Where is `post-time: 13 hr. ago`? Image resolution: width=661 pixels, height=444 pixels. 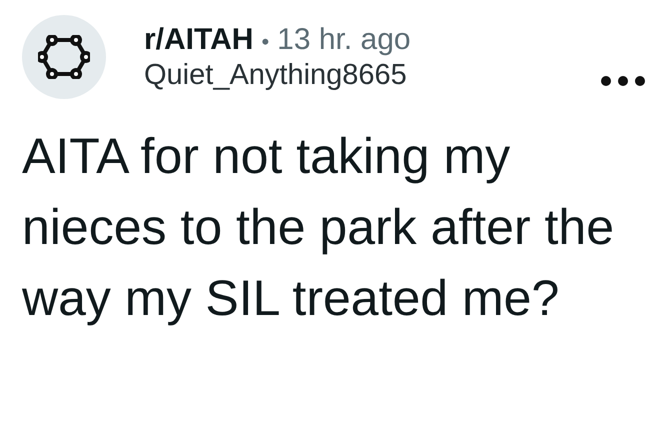 post-time: 13 hr. ago is located at coordinates (344, 39).